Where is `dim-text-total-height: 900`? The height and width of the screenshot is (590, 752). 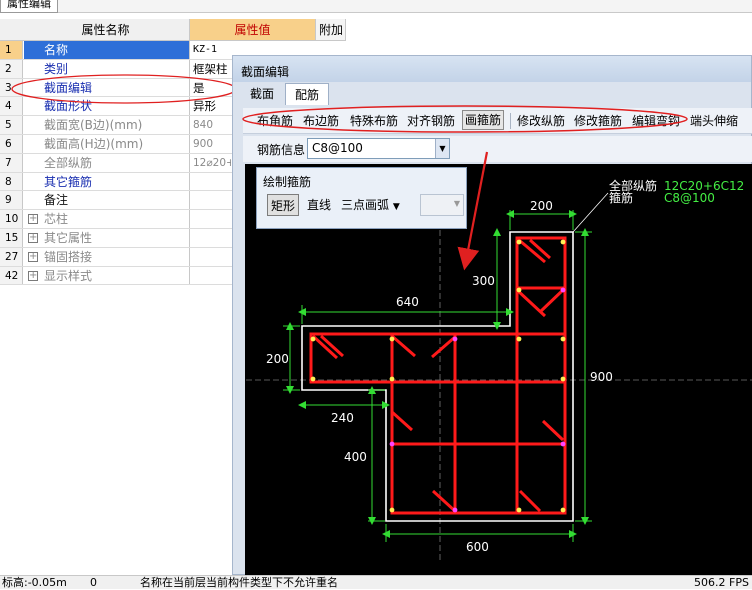 dim-text-total-height: 900 is located at coordinates (601, 377).